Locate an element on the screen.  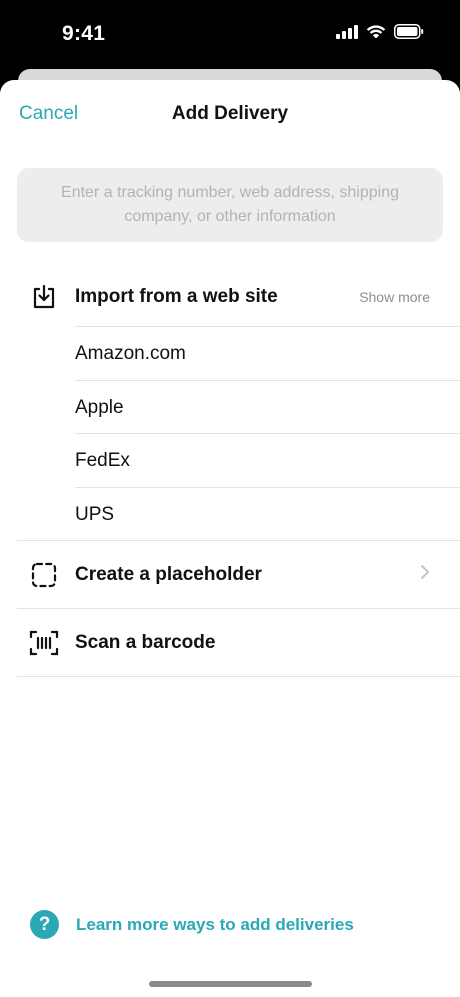
site-label: Amazon.com is located at coordinates (130, 353).